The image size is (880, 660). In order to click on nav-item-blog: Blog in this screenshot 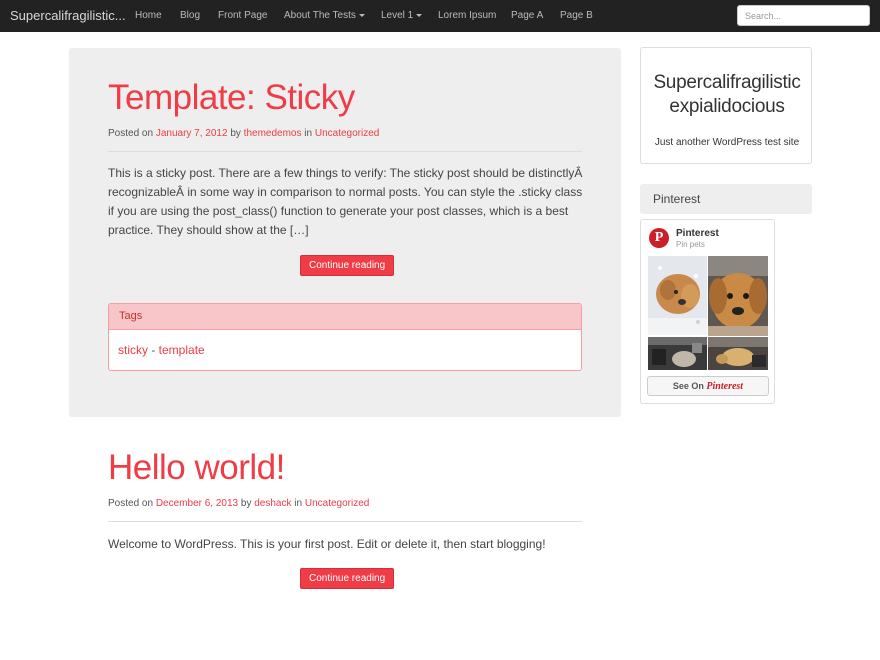, I will do `click(190, 15)`.